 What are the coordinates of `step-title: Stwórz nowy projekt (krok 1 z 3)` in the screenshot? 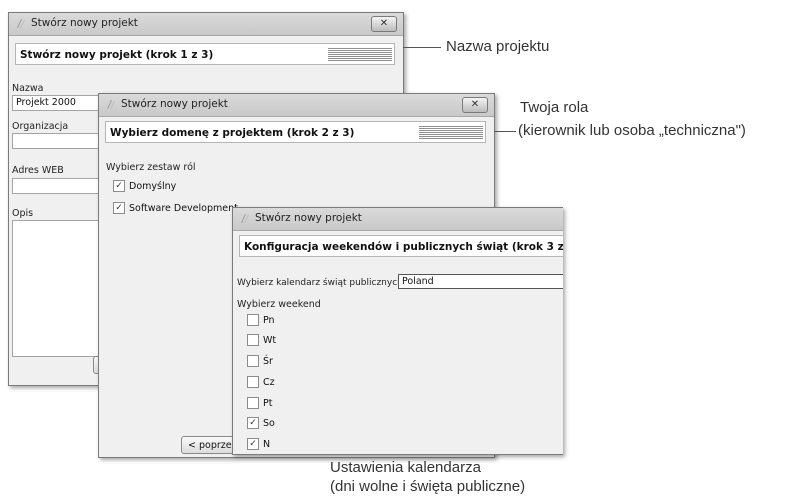 It's located at (117, 55).